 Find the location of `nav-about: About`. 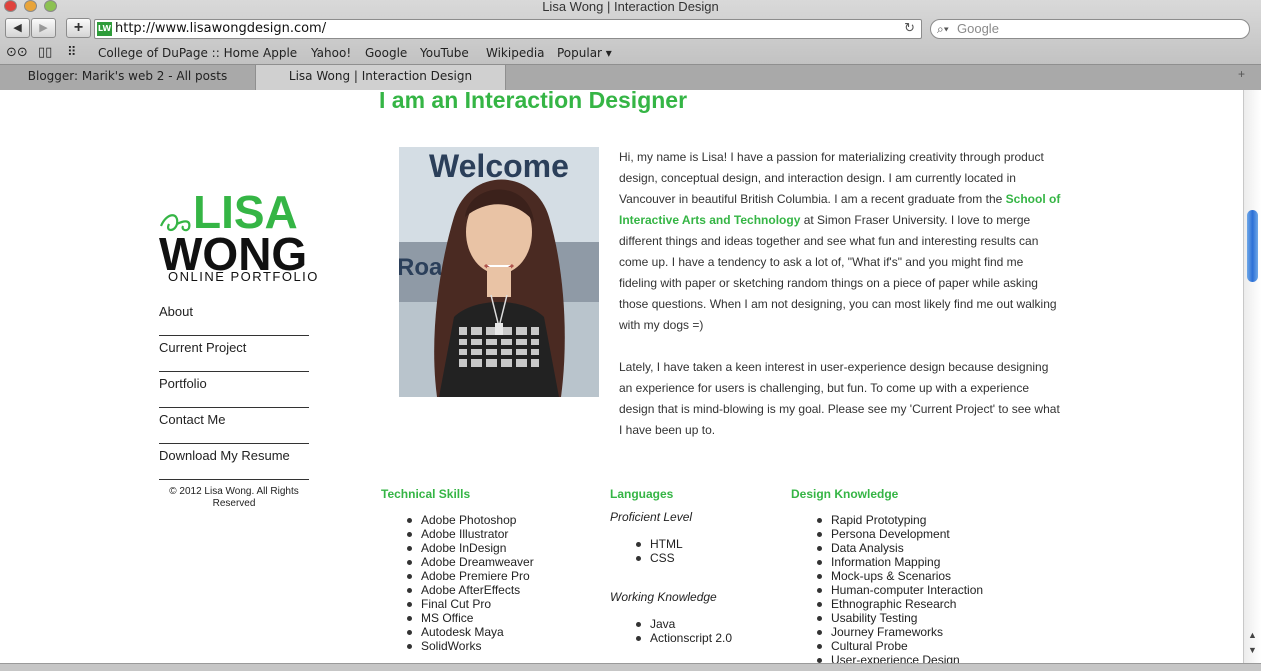

nav-about: About is located at coordinates (234, 318).